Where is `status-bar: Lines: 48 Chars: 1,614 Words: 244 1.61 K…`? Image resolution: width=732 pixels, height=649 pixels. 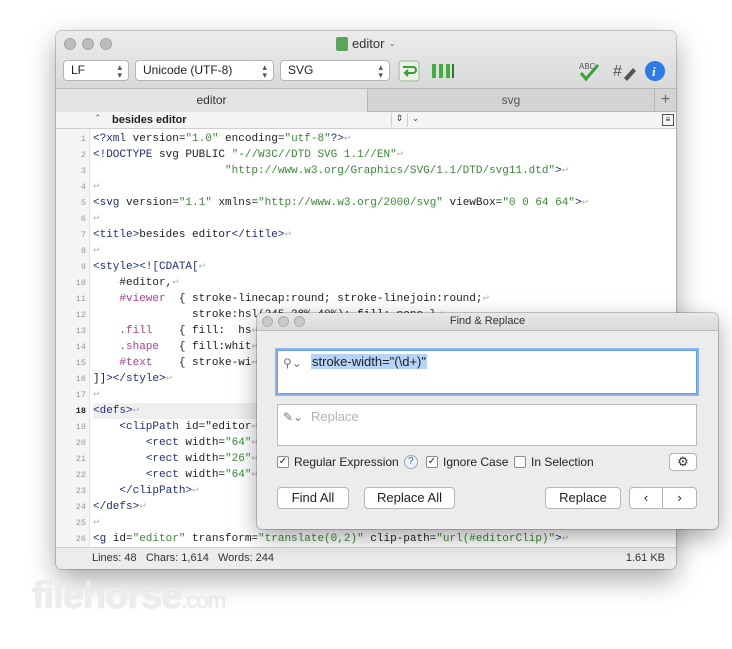
status-bar: Lines: 48 Chars: 1,614 Words: 244 1.61 K… is located at coordinates (366, 558).